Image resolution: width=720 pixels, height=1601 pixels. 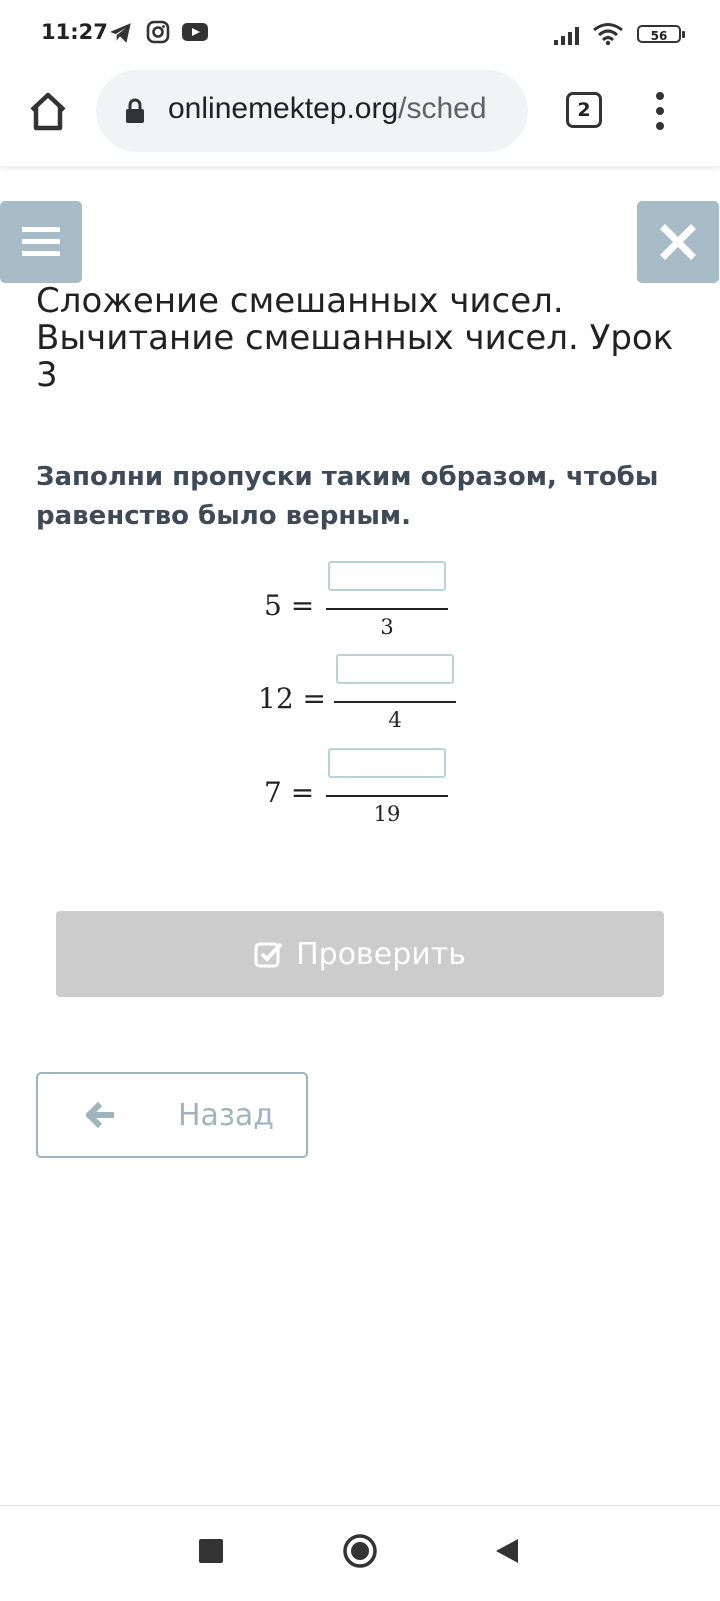 I want to click on url-domain: onlinemektep.org, so click(x=283, y=108).